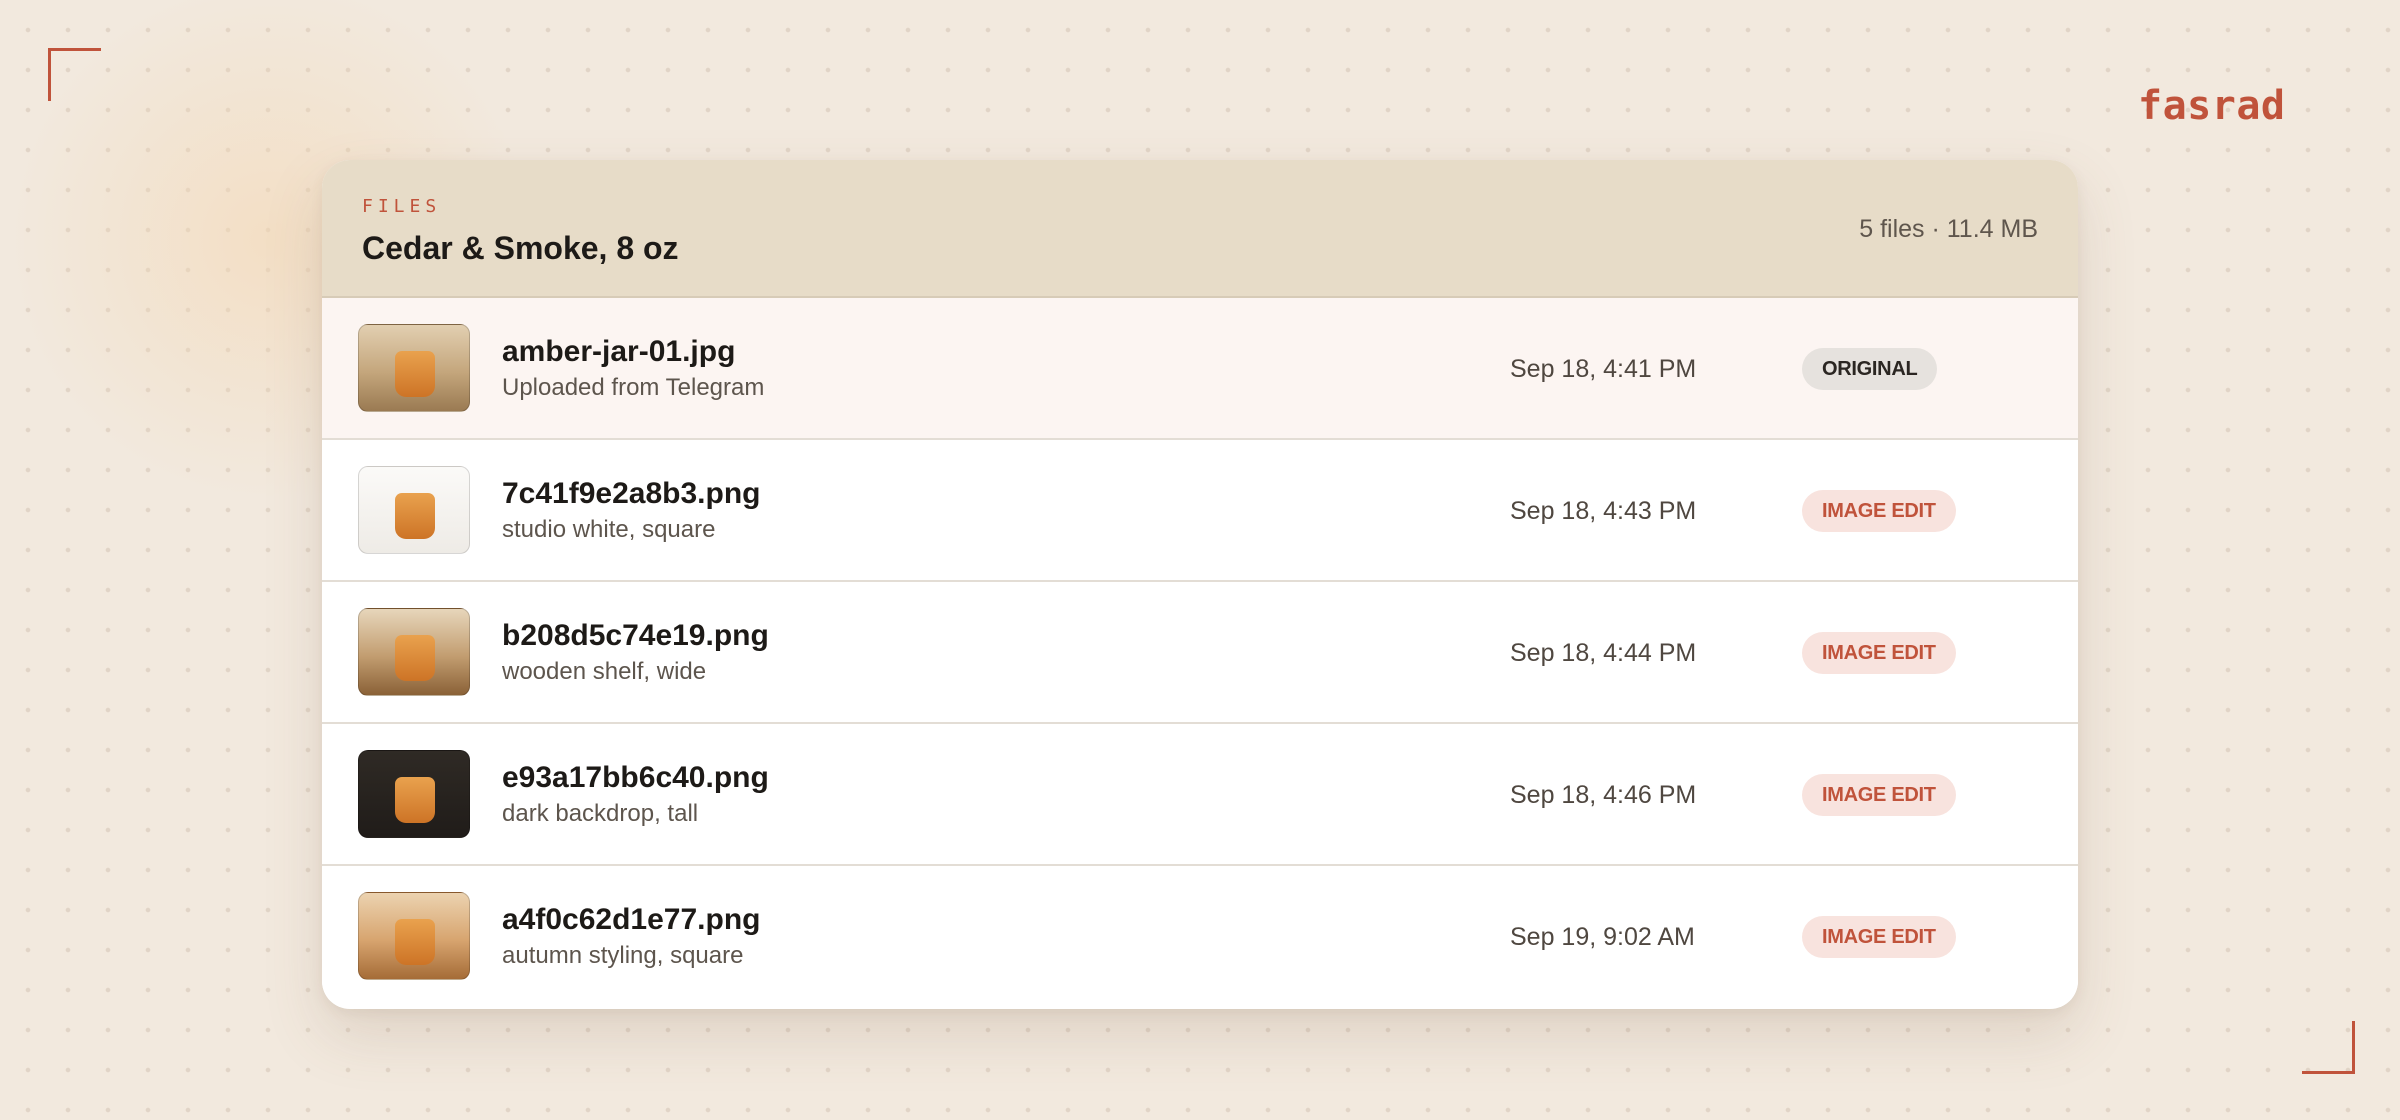  I want to click on file-summary: 5 files · 11.4 MB, so click(1948, 229).